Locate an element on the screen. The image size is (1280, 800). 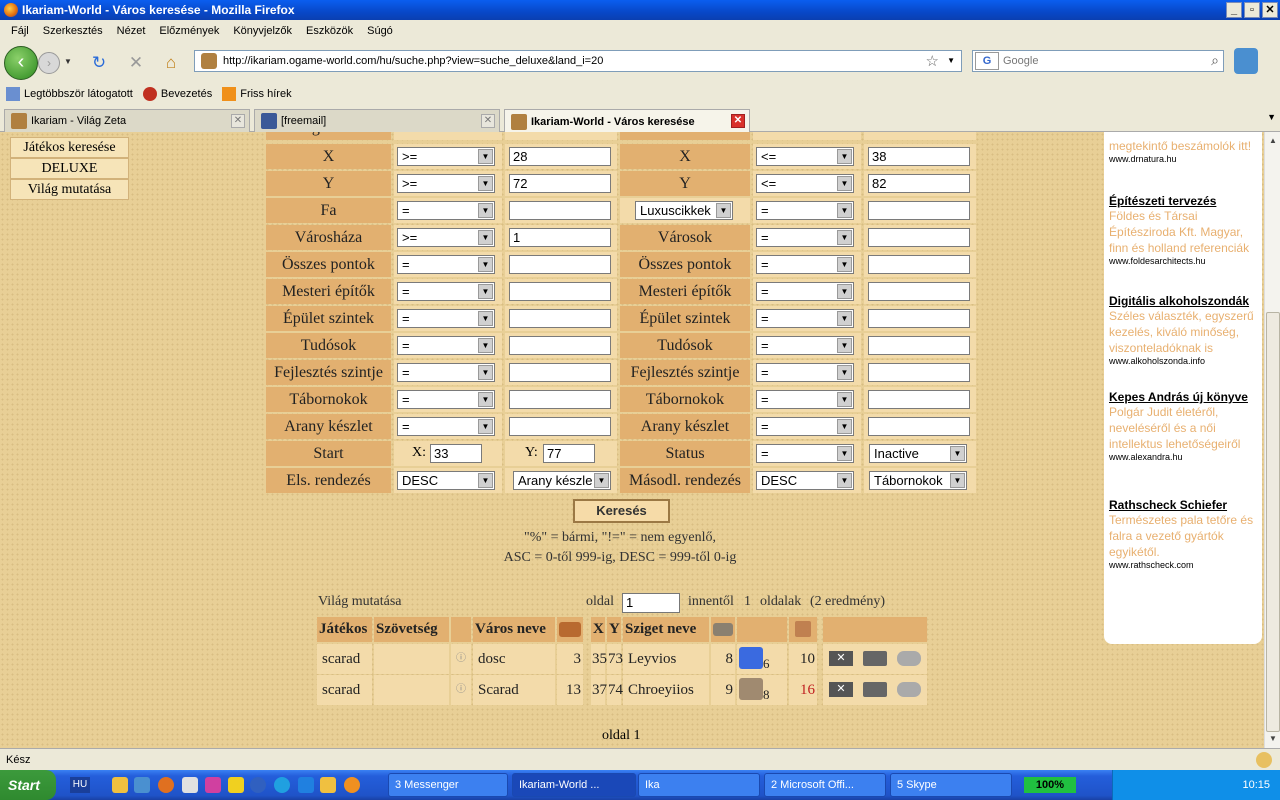
maximize-button: ▫ is located at coordinates (1252, 10).